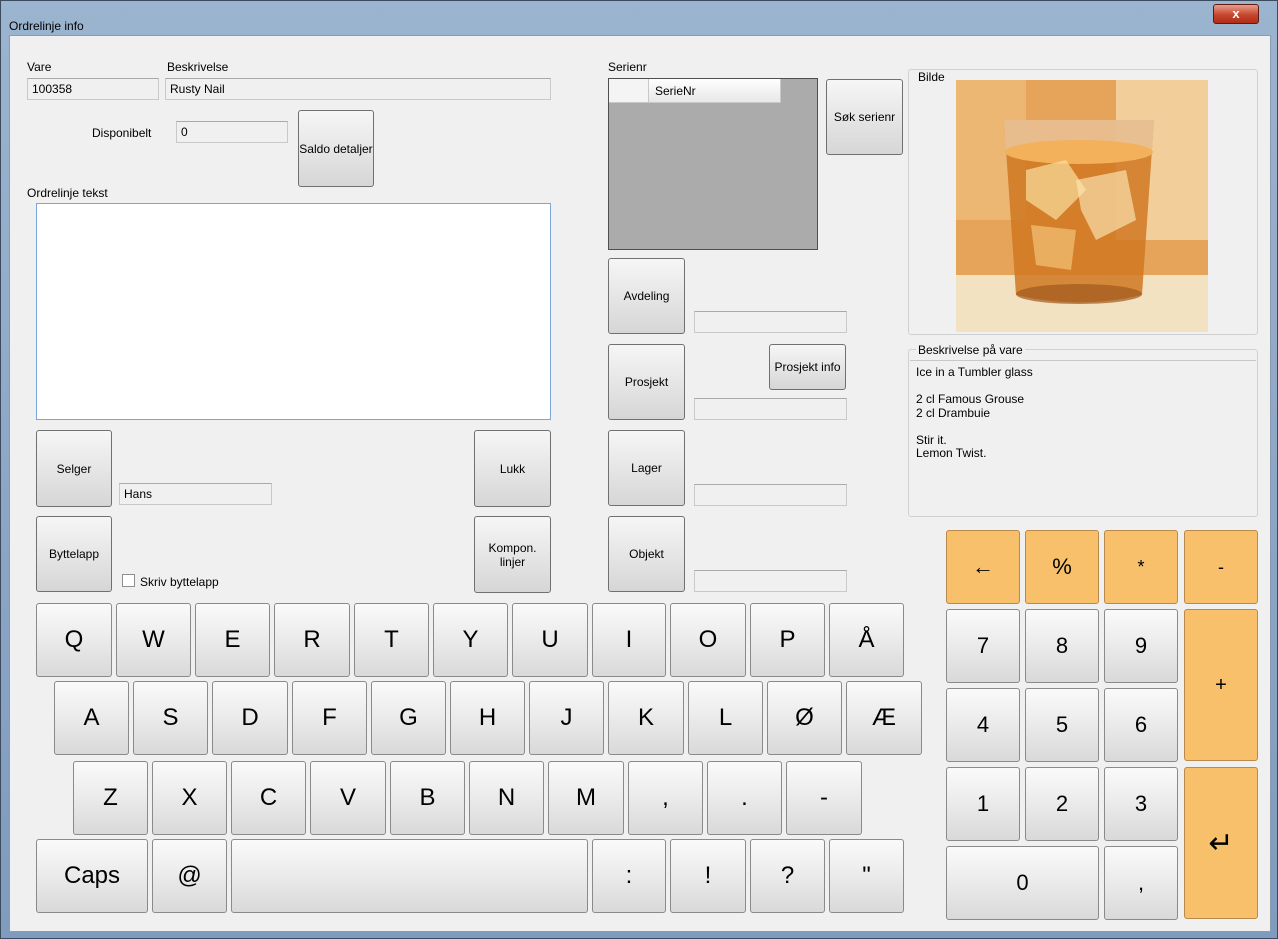 The height and width of the screenshot is (939, 1278). Describe the element at coordinates (639, 18) in the screenshot. I see `title-bar: Ordrelinje info x` at that location.